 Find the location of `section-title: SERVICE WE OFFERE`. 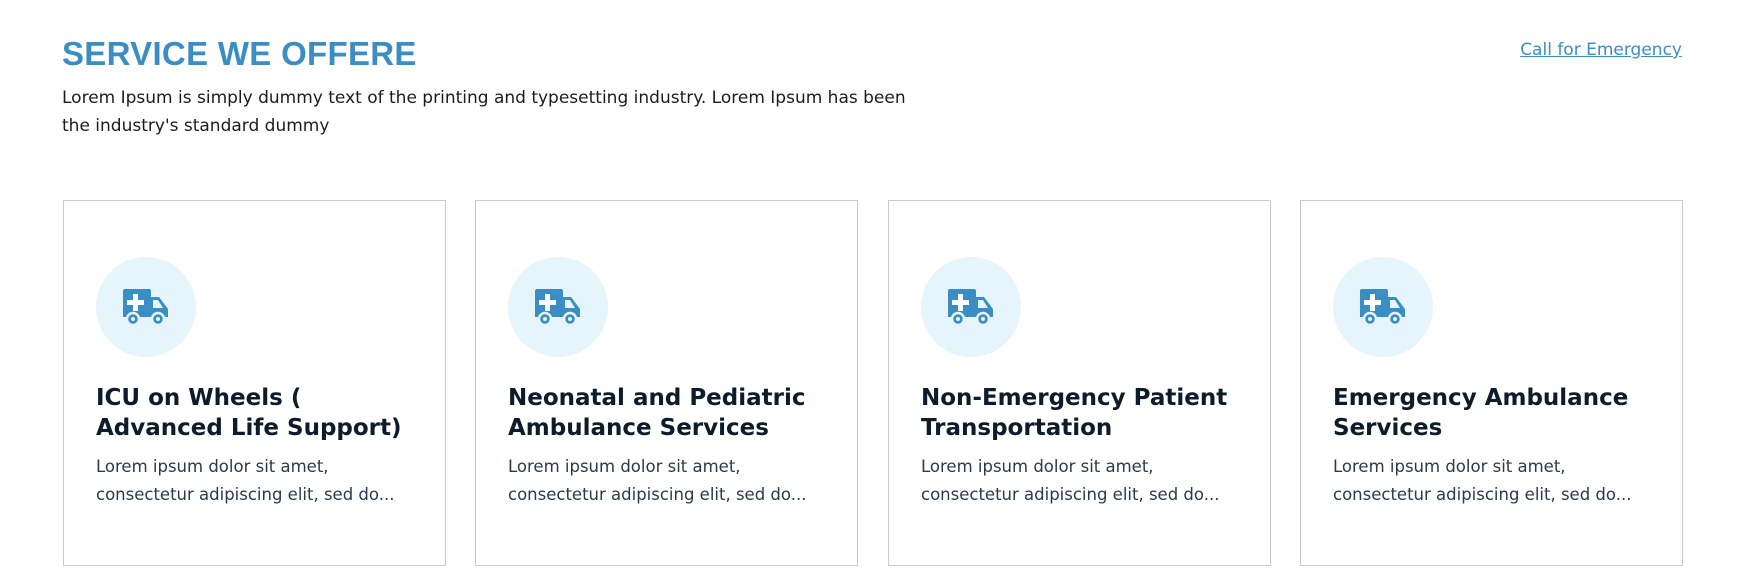

section-title: SERVICE WE OFFERE is located at coordinates (239, 53).